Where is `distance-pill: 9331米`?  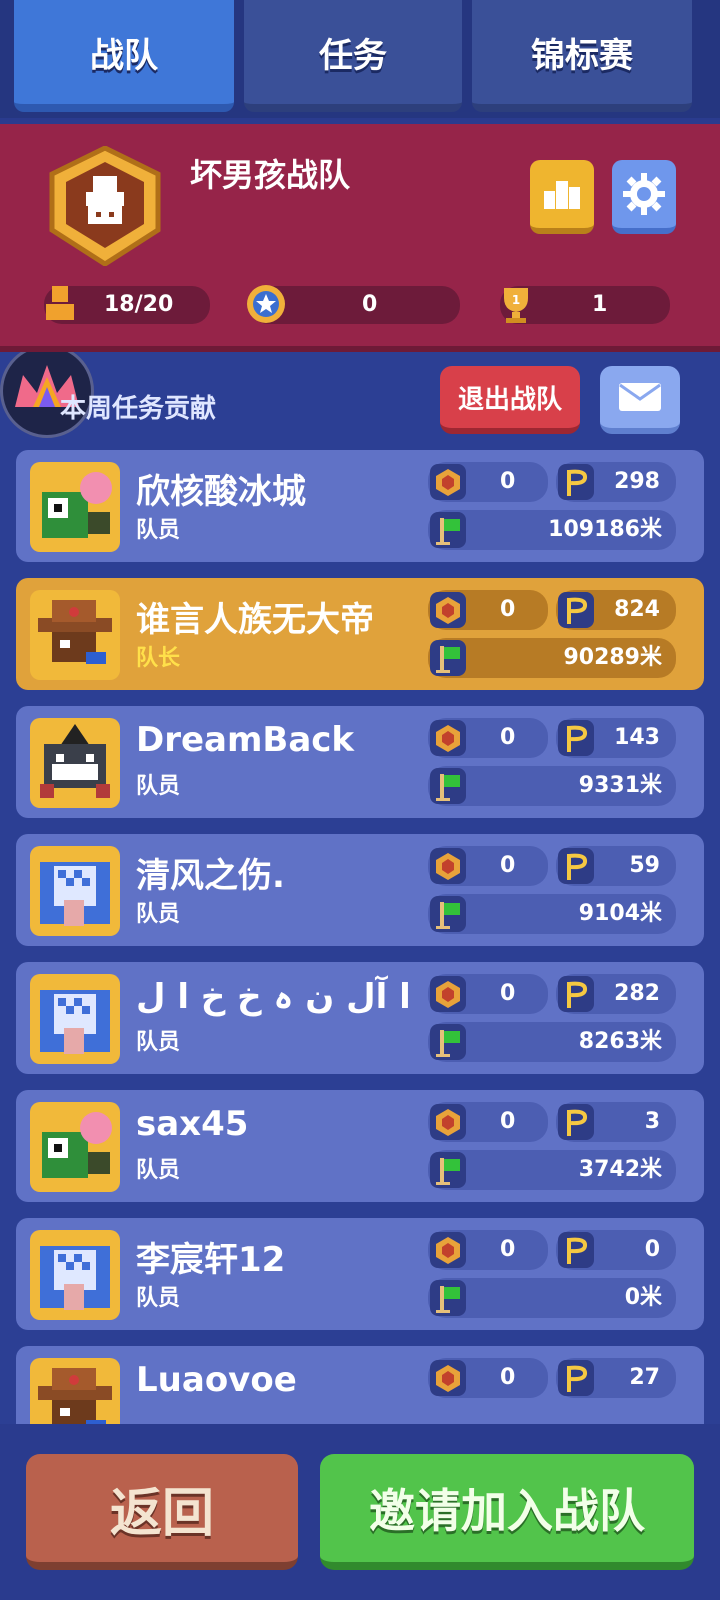 distance-pill: 9331米 is located at coordinates (552, 786).